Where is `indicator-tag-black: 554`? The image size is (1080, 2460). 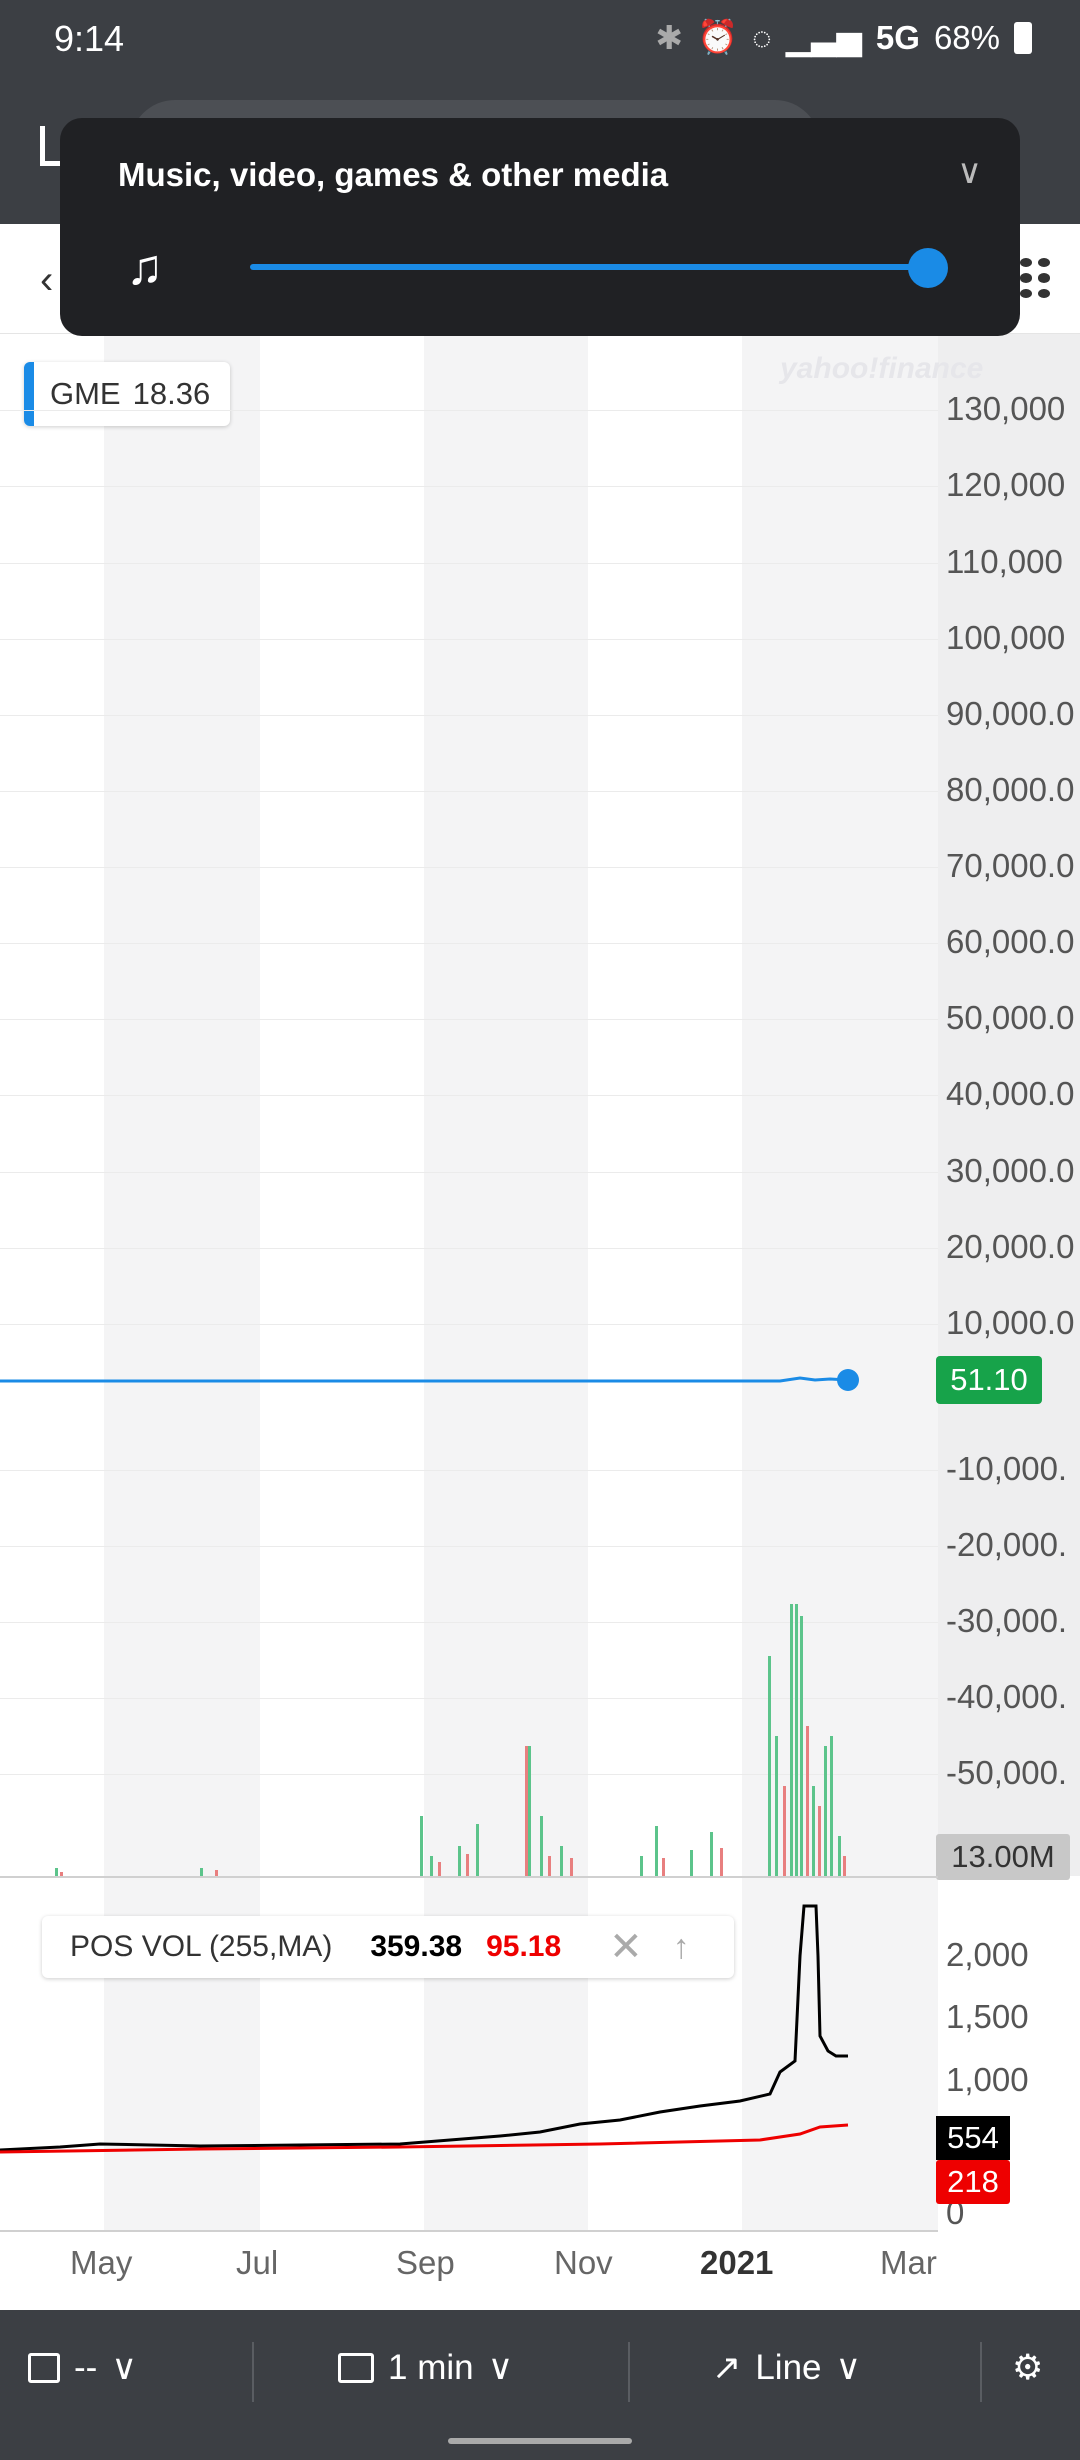
indicator-tag-black: 554 is located at coordinates (973, 2138).